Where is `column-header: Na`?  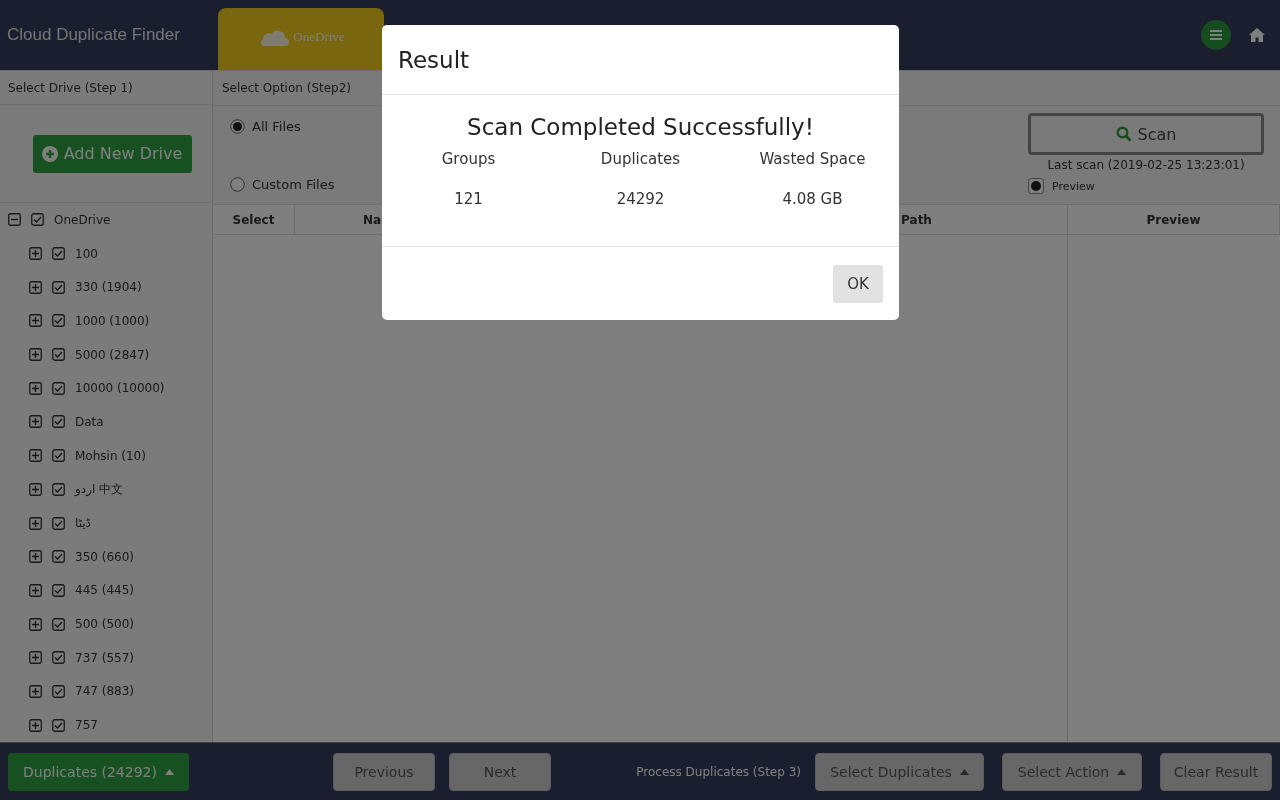
column-header: Na is located at coordinates (372, 219).